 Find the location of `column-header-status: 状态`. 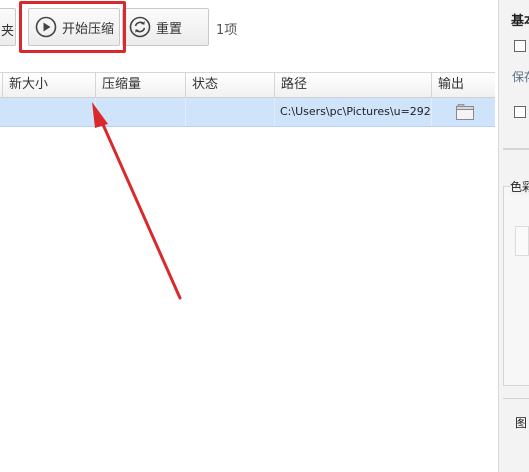

column-header-status: 状态 is located at coordinates (229, 85).